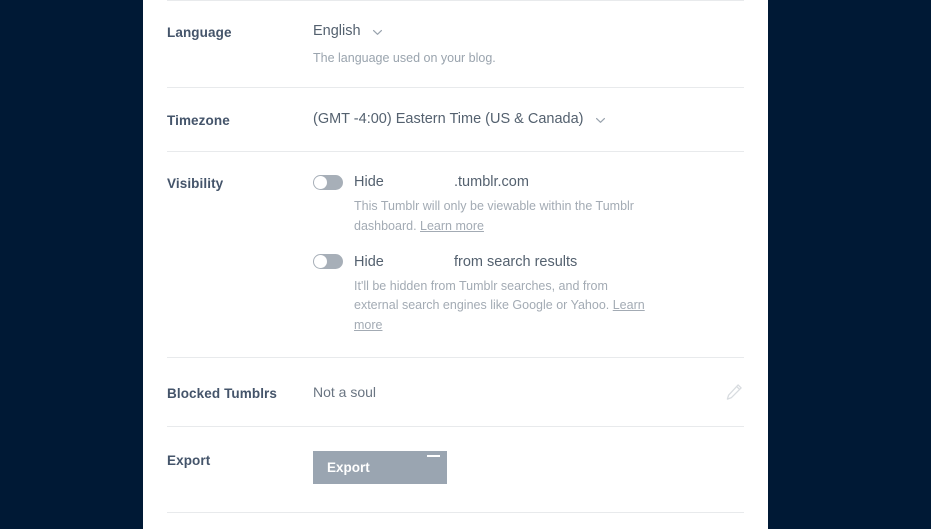 The image size is (931, 529). I want to click on label-blocked-tumblrs: Blocked Tumblrs, so click(222, 393).